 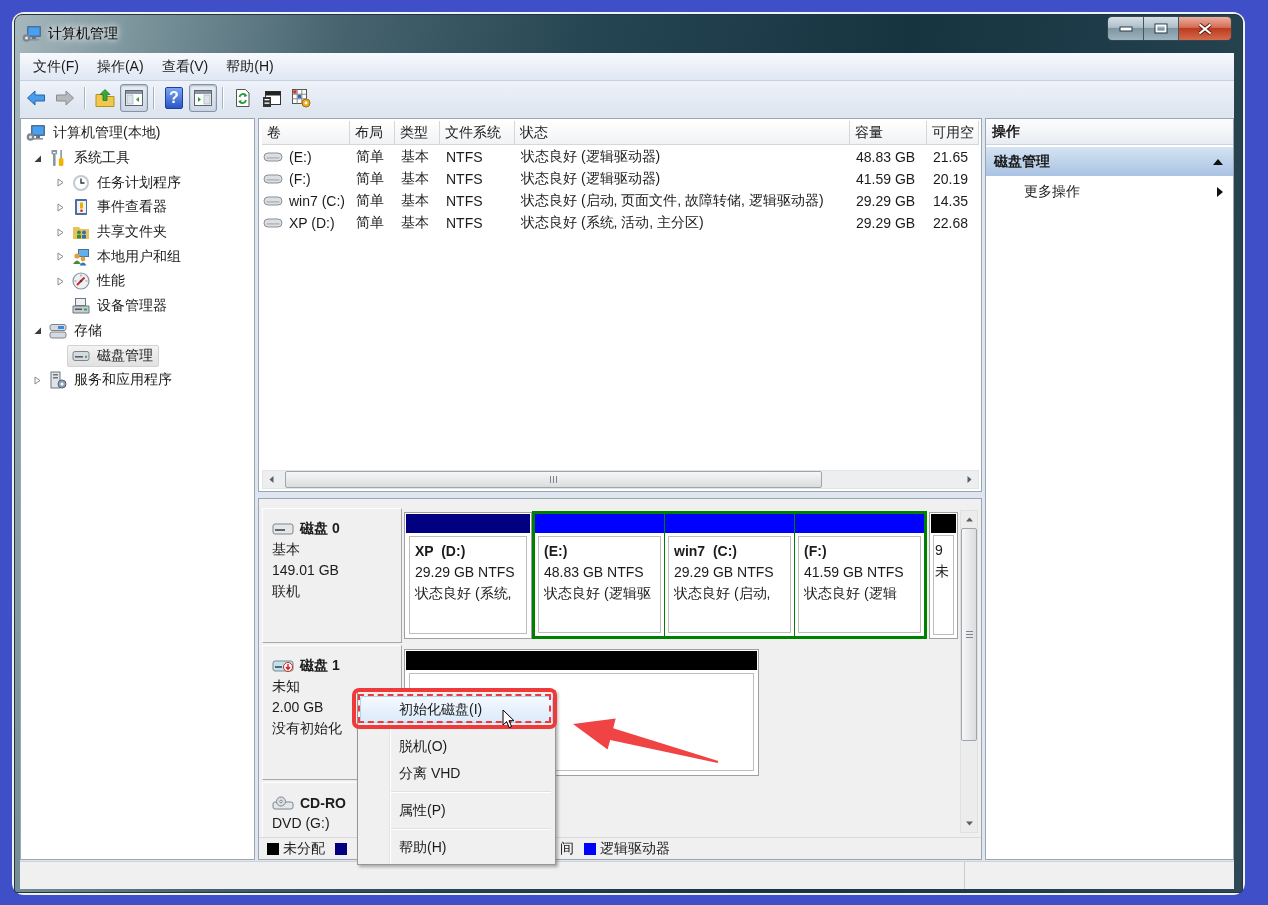 I want to click on table-cell-text: 状态良好 (系统, 活动, 主分区), so click(x=612, y=223).